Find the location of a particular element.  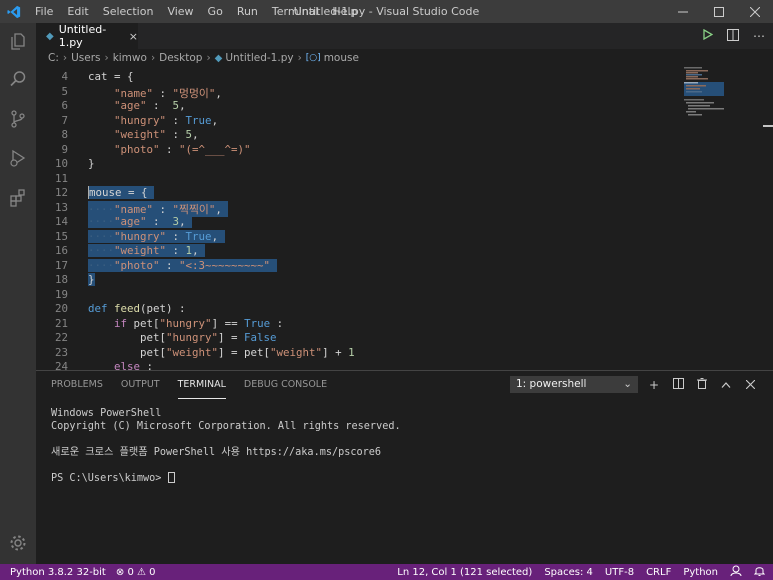

code-line: 12 mouse = { is located at coordinates (404, 193).